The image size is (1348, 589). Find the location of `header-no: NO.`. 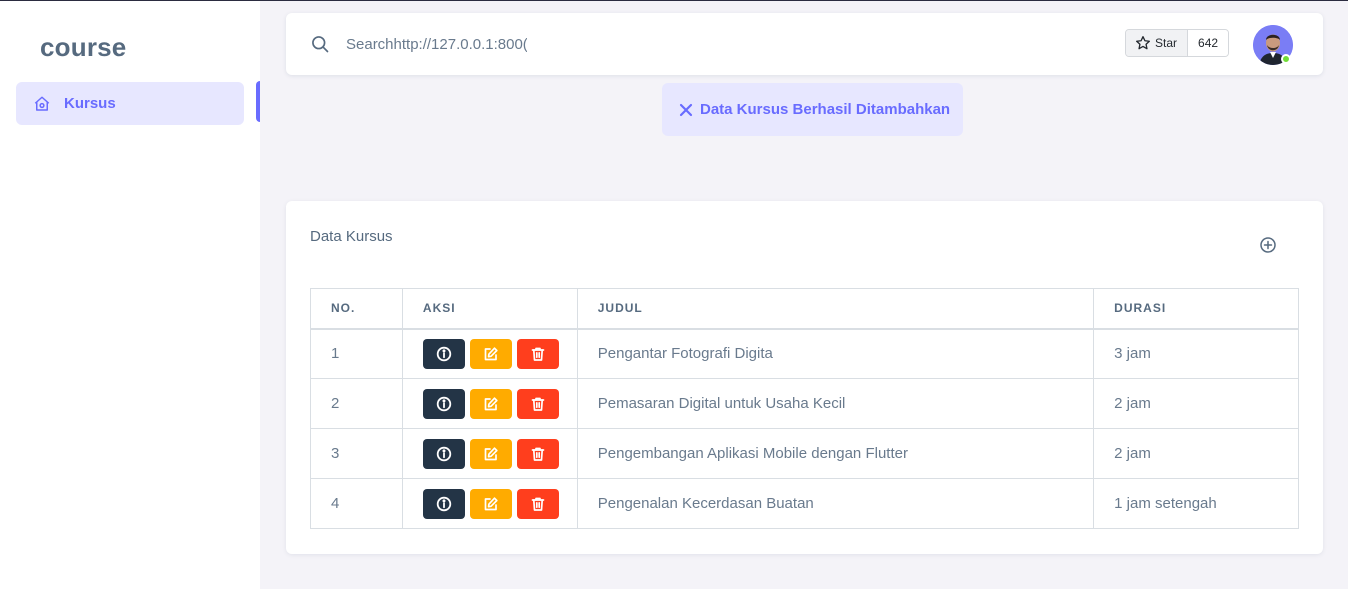

header-no: NO. is located at coordinates (356, 309).